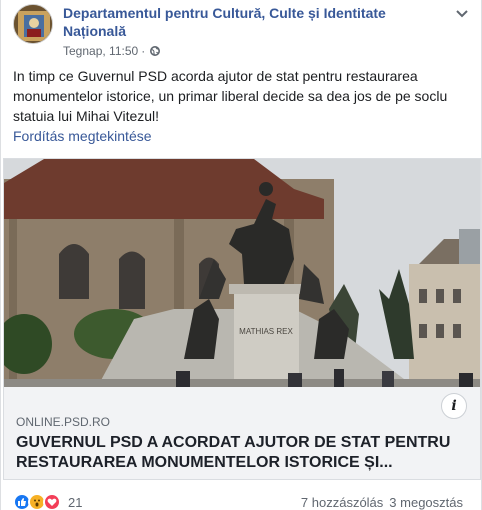 This screenshot has height=510, width=482. I want to click on see-translation-link: Fordítás megtekintése, so click(82, 136).